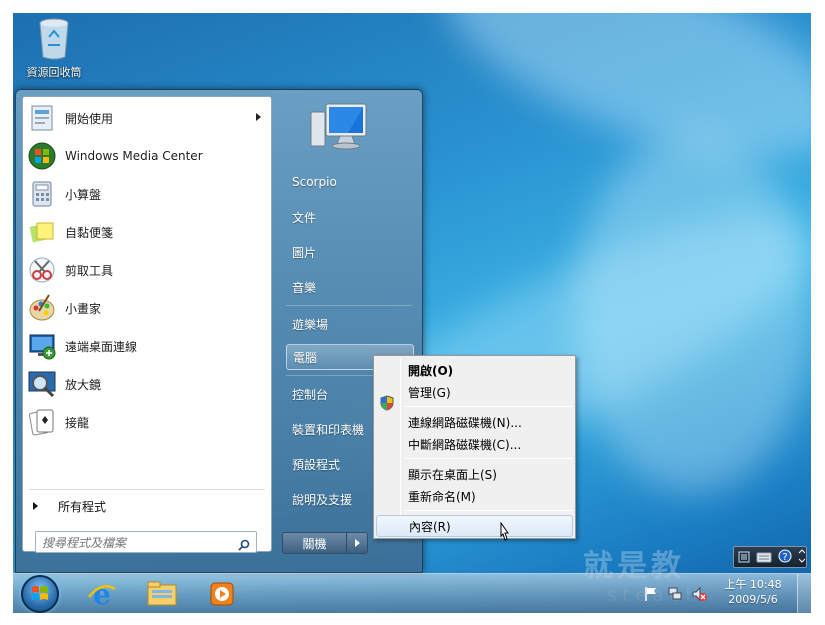 The height and width of the screenshot is (625, 825). I want to click on taskbar-windows-explorer, so click(162, 594).